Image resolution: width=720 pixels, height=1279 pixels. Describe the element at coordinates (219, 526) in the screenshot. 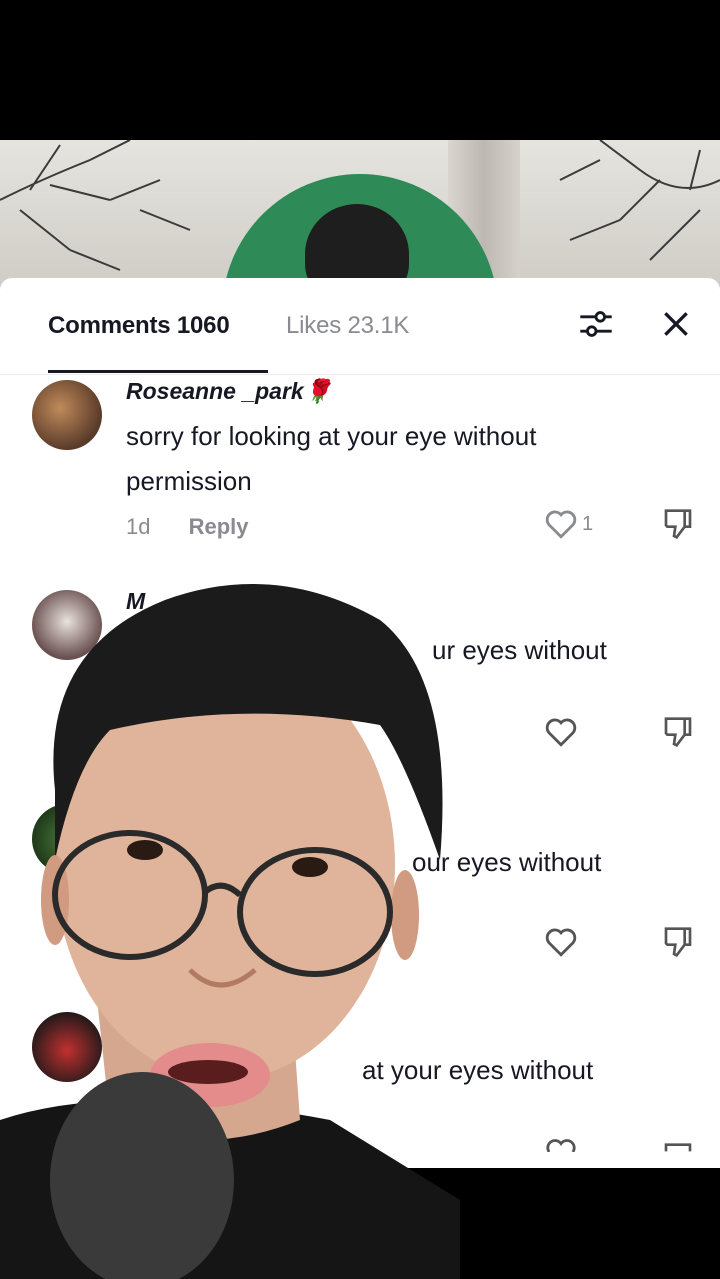

I see `reply-button: Reply` at that location.